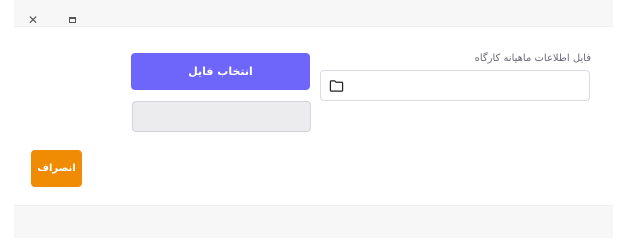  Describe the element at coordinates (221, 116) in the screenshot. I see `selected-file-field` at that location.